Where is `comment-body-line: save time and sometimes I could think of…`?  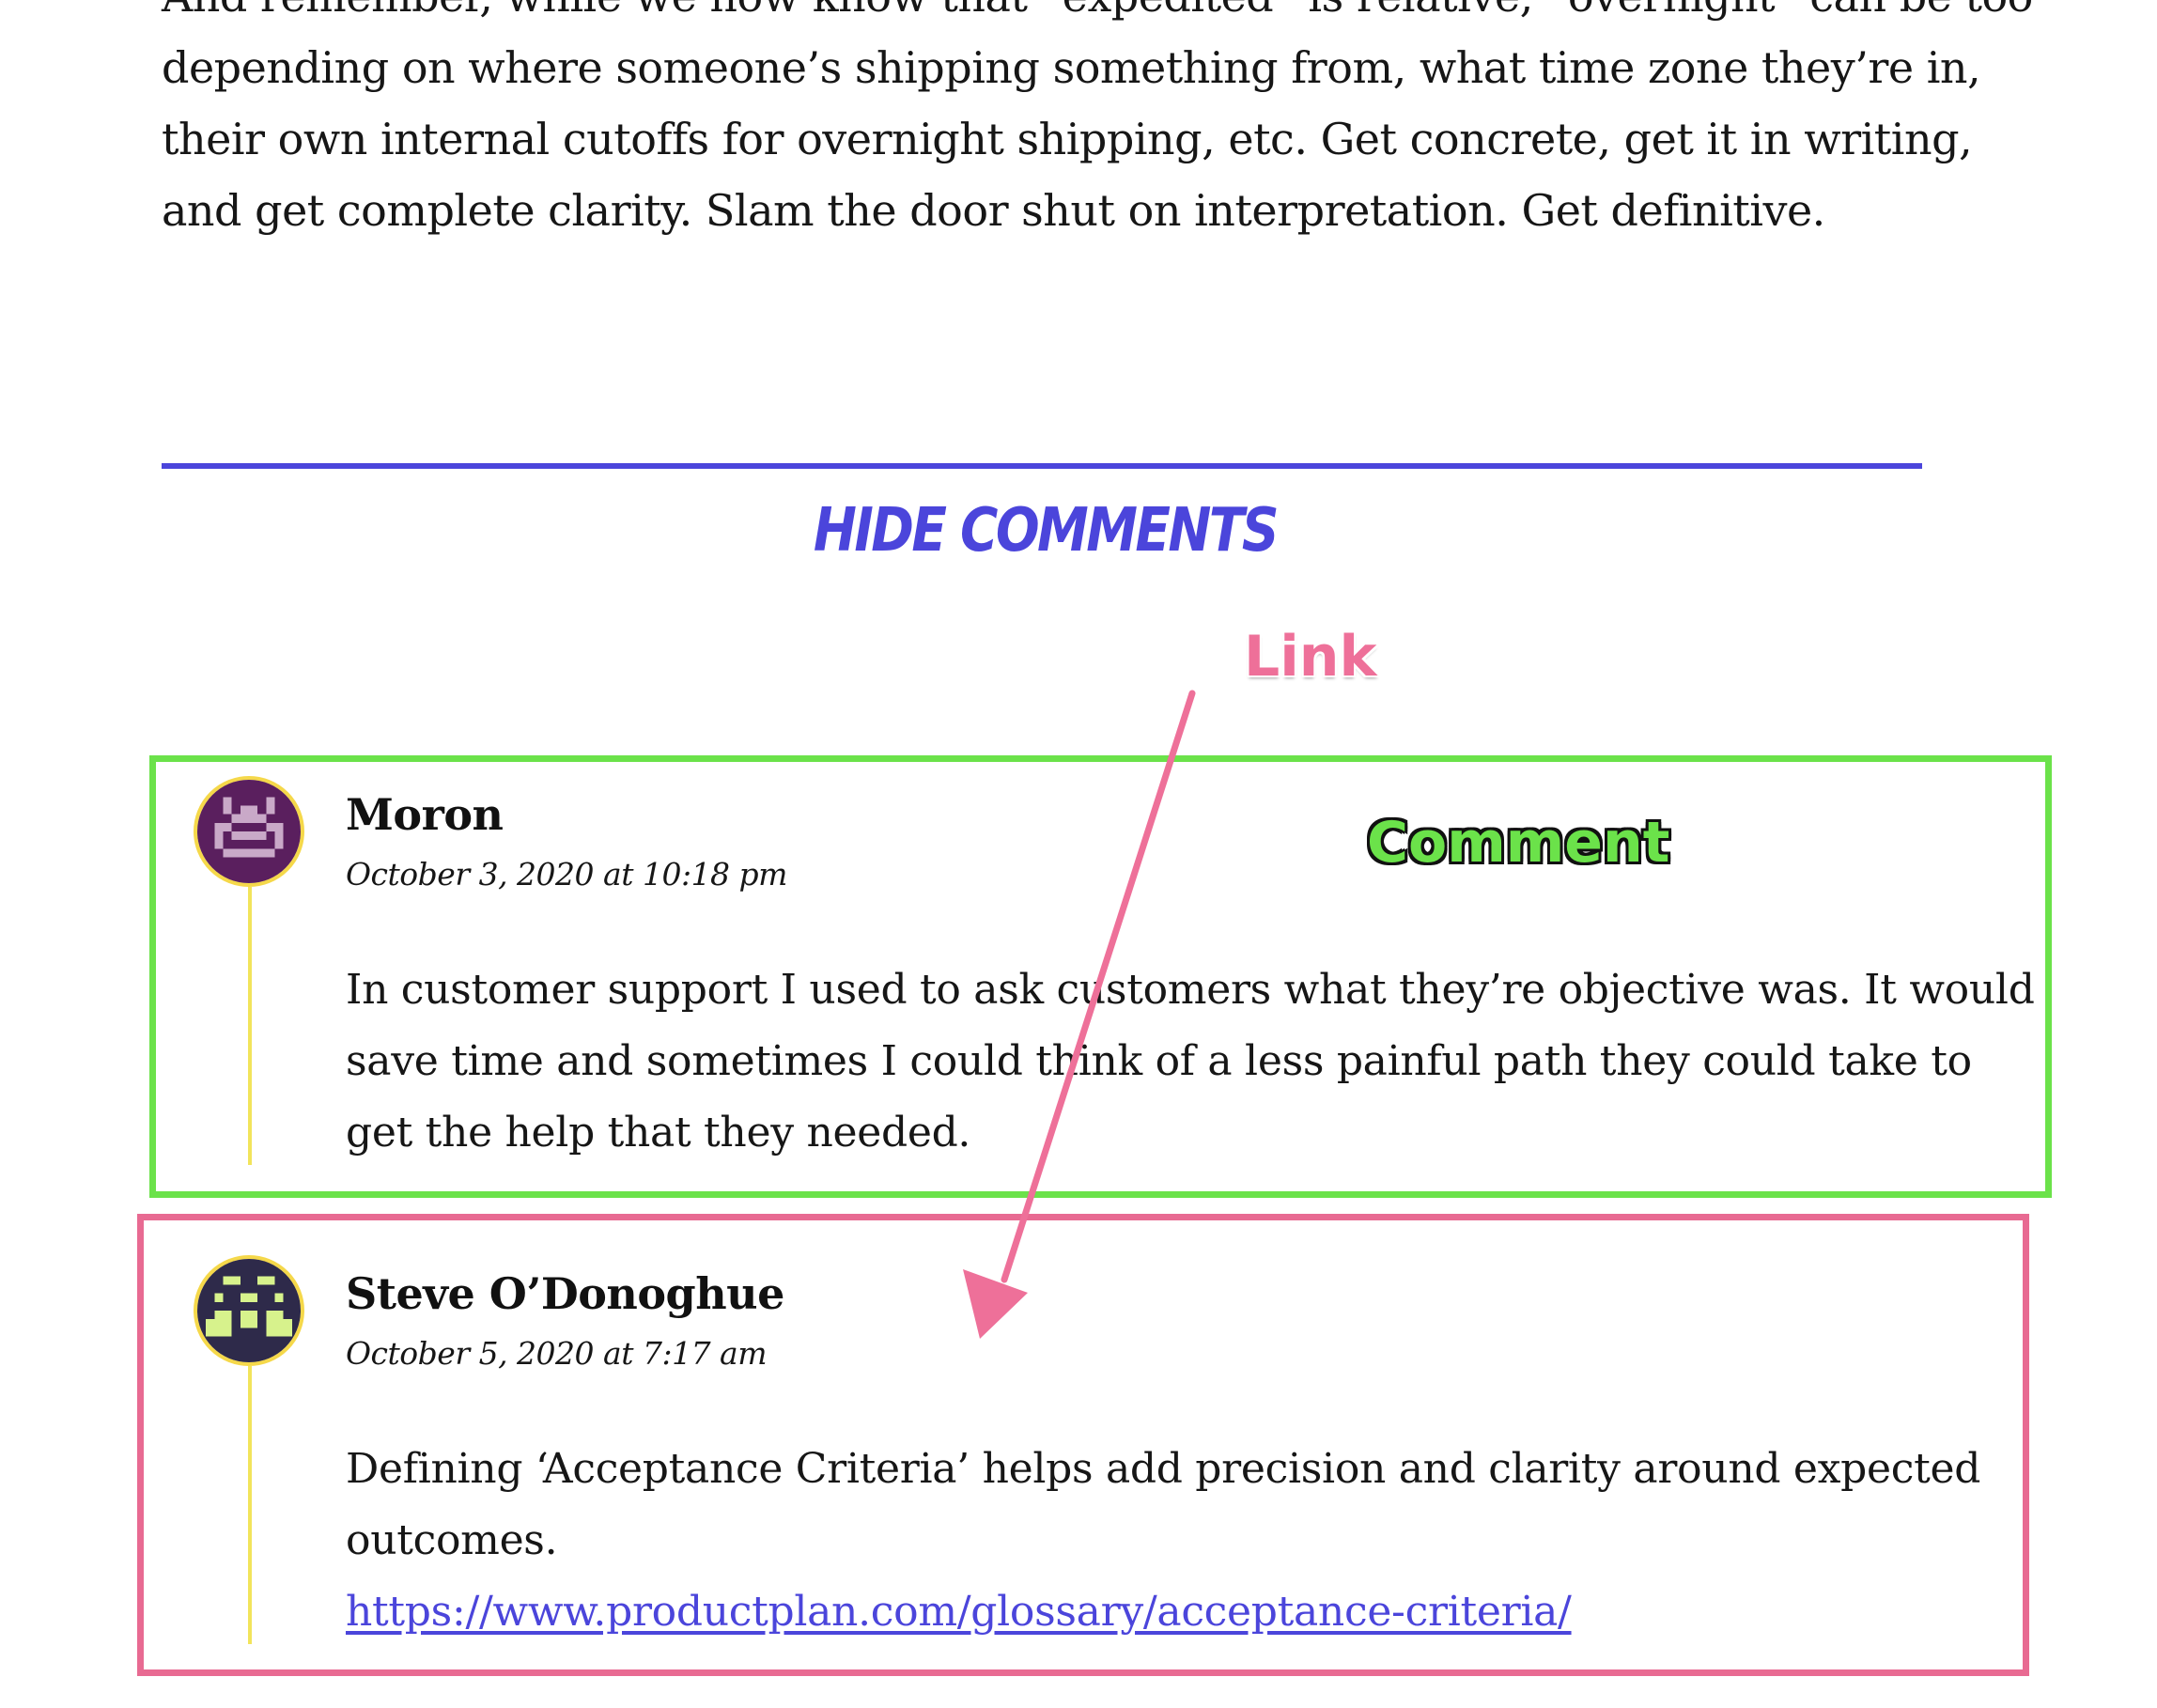 comment-body-line: save time and sometimes I could think of… is located at coordinates (1159, 1061).